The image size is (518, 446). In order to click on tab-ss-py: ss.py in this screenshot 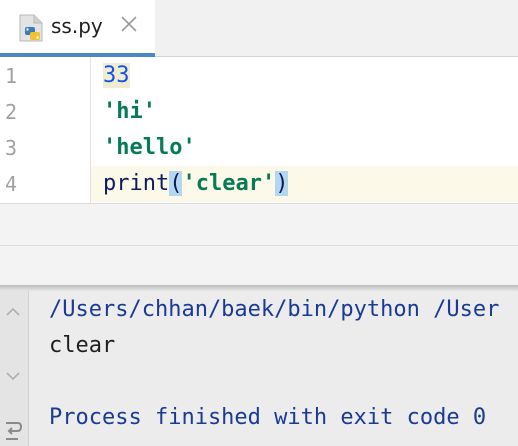, I will do `click(77, 28)`.